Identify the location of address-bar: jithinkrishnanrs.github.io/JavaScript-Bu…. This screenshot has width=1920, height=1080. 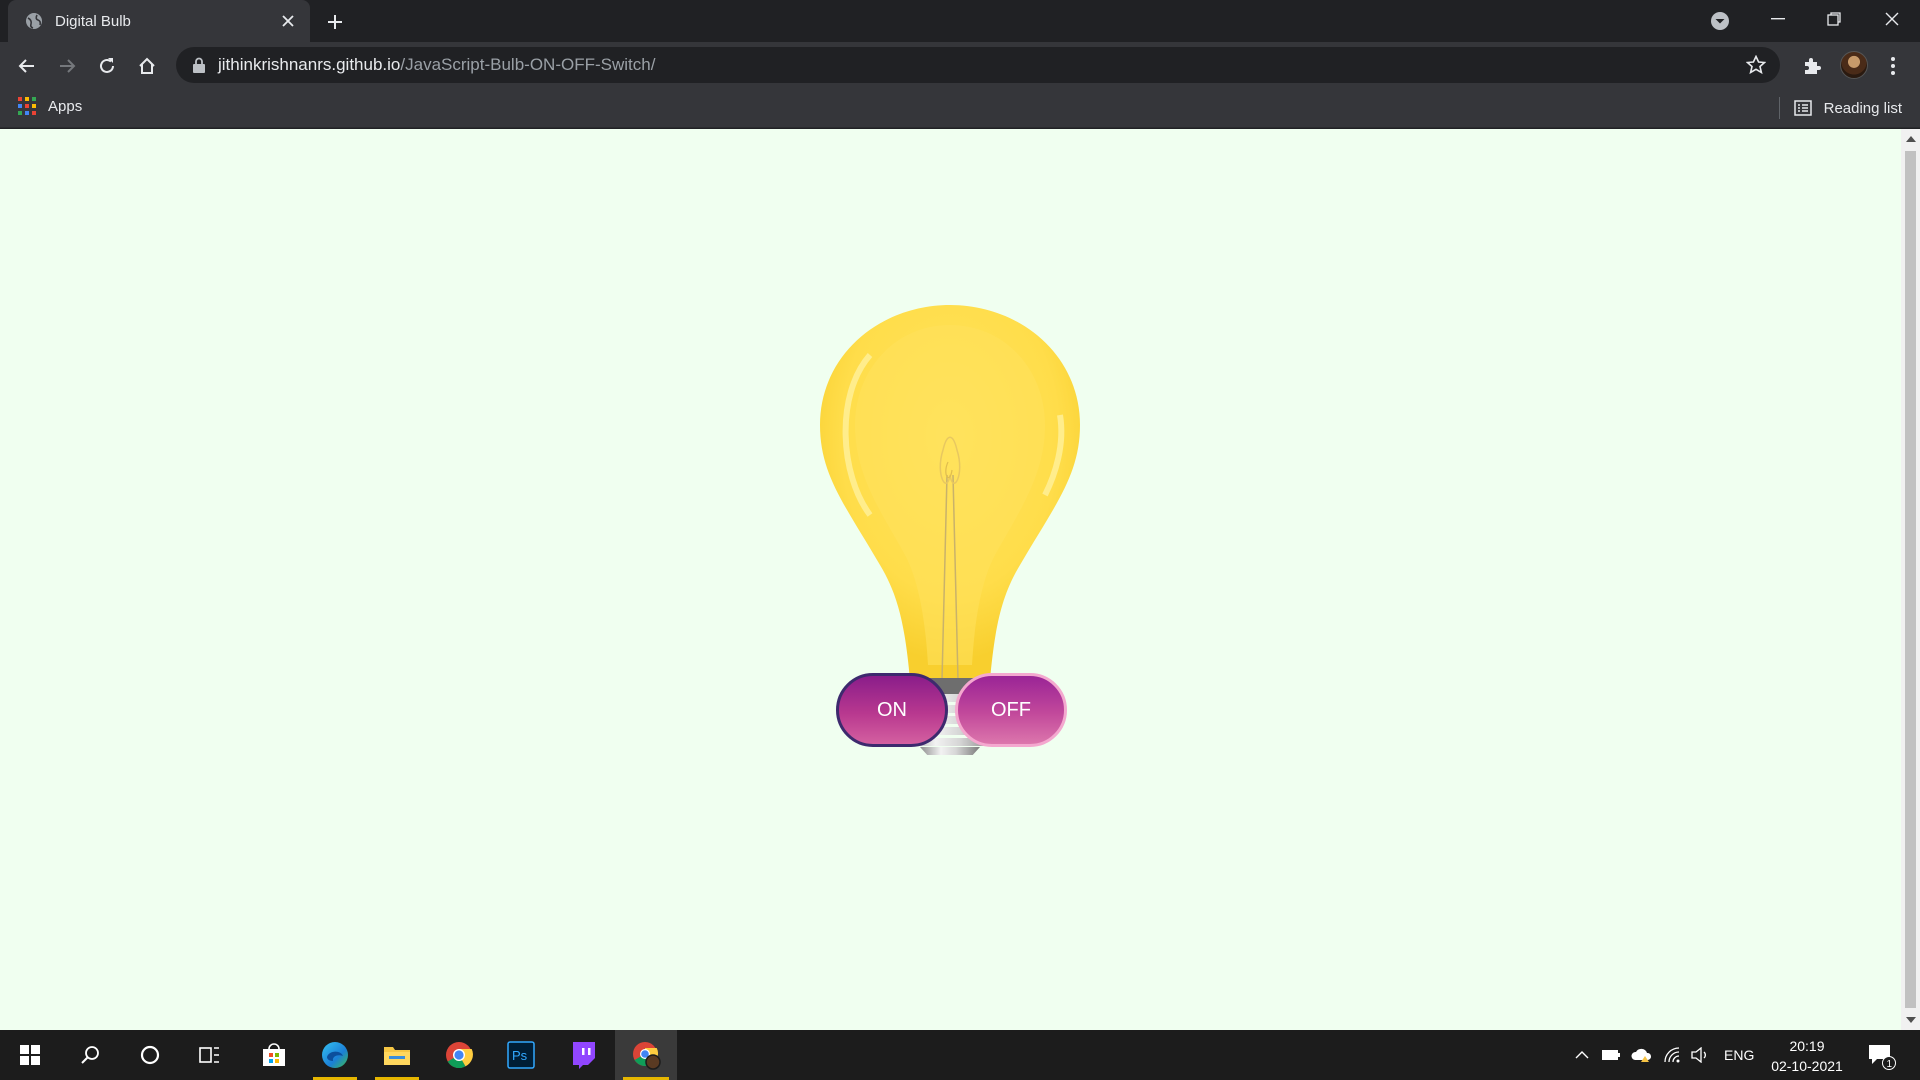
(978, 65).